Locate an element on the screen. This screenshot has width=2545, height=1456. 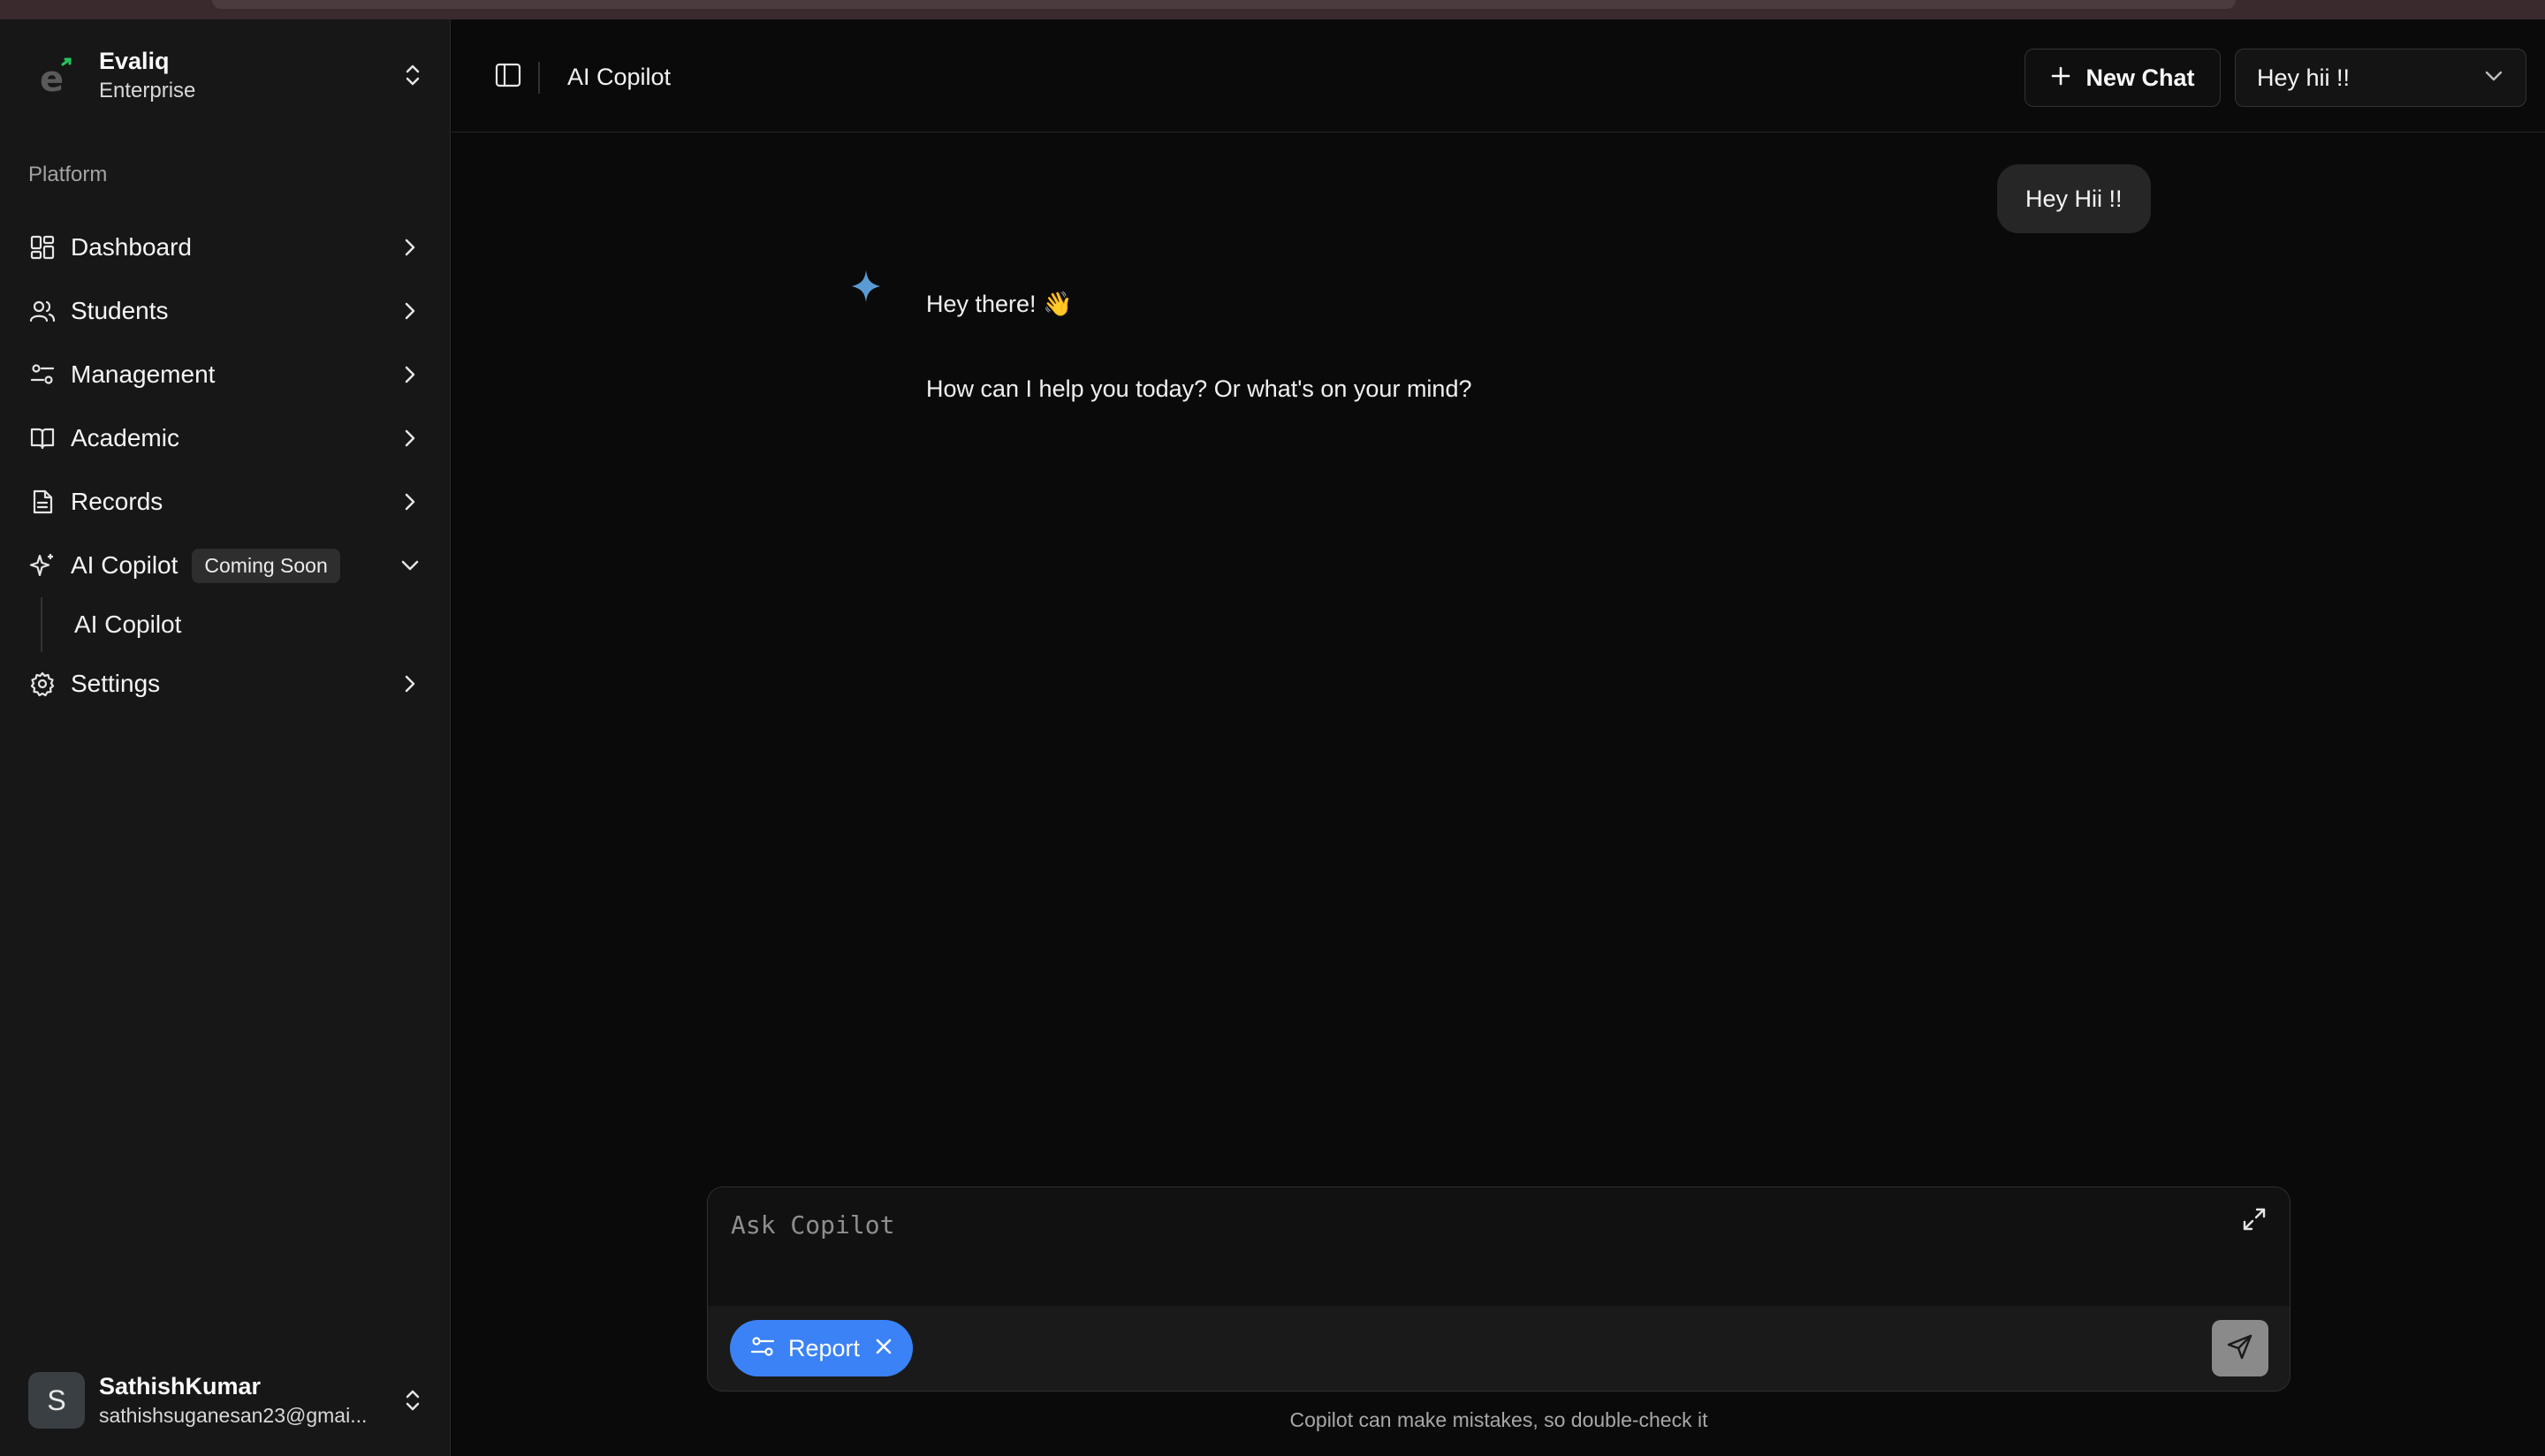
new-chat-label: New Chat is located at coordinates (2140, 77).